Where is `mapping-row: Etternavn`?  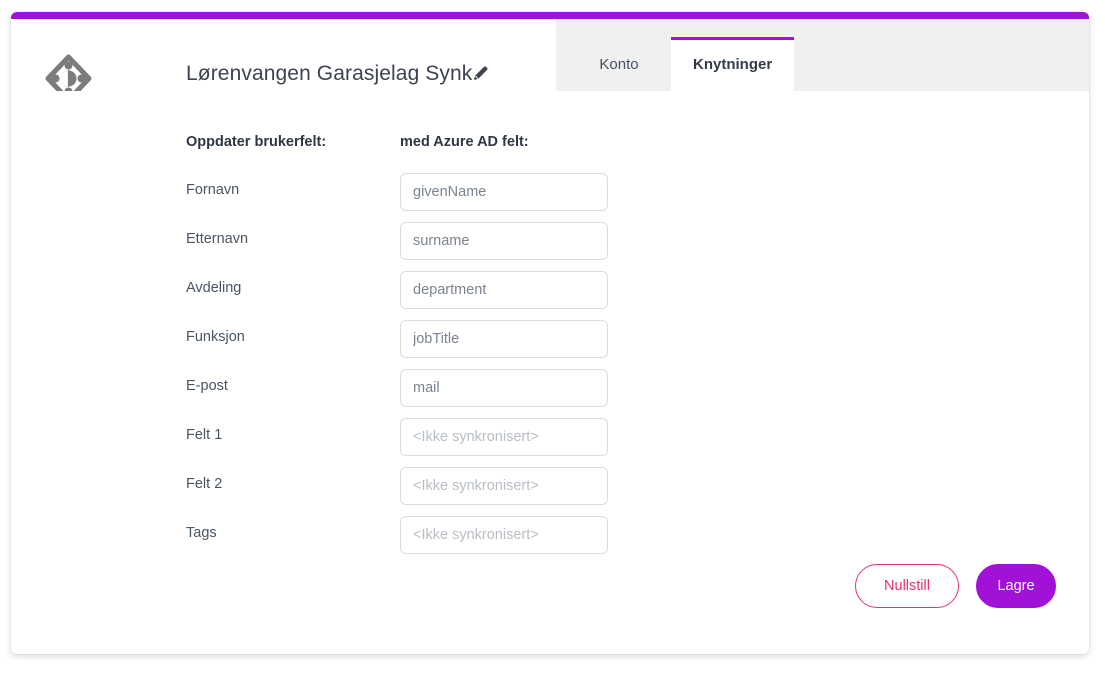
mapping-row: Etternavn is located at coordinates (550, 246).